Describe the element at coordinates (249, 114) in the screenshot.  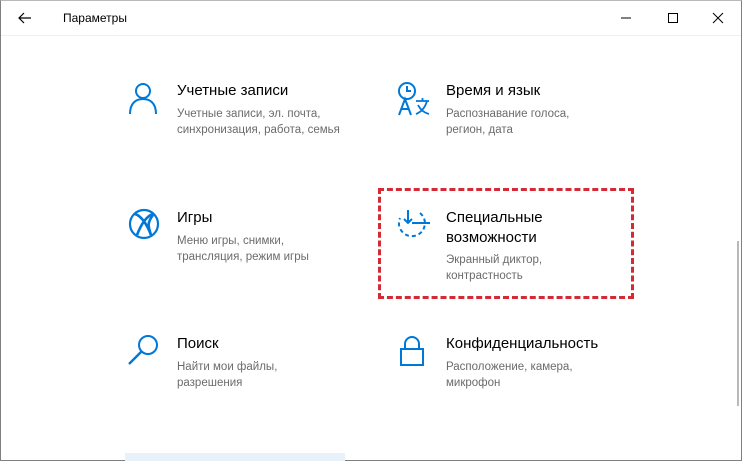
I see `tile-desc-line: Учетные записи, эл. почта,` at that location.